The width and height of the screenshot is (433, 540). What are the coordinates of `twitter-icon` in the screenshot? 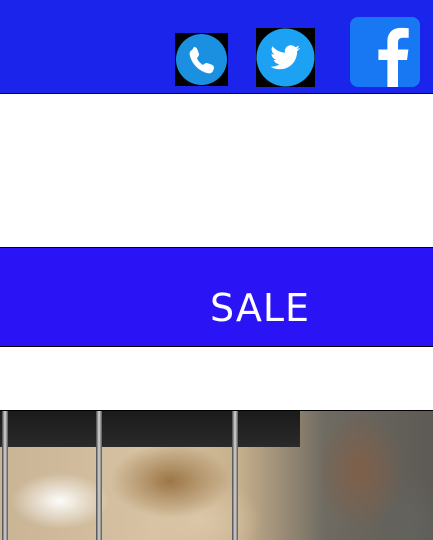 It's located at (285, 57).